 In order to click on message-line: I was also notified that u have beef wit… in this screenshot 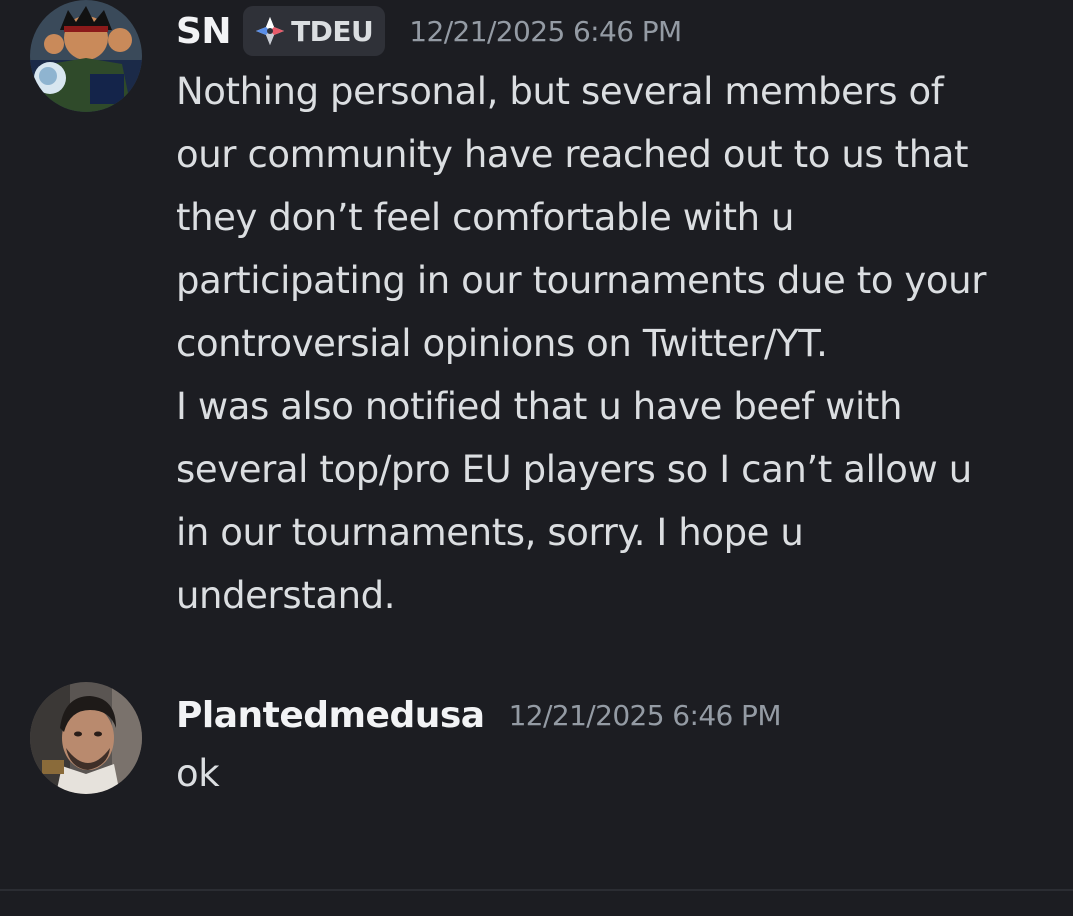, I will do `click(539, 406)`.